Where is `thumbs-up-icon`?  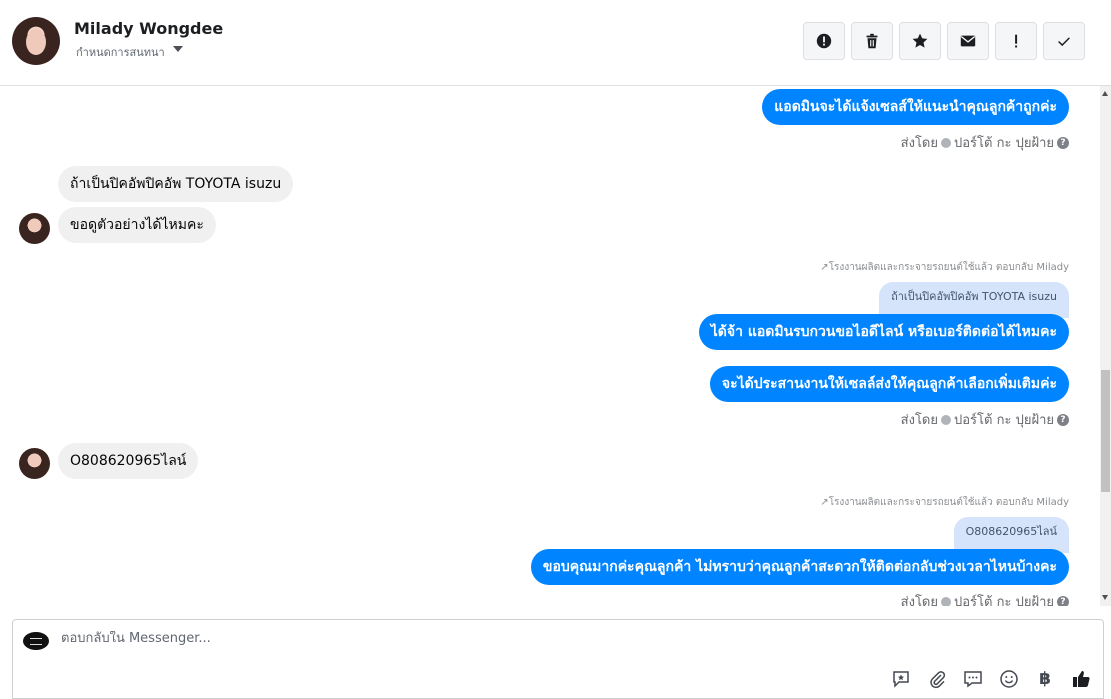 thumbs-up-icon is located at coordinates (1081, 679).